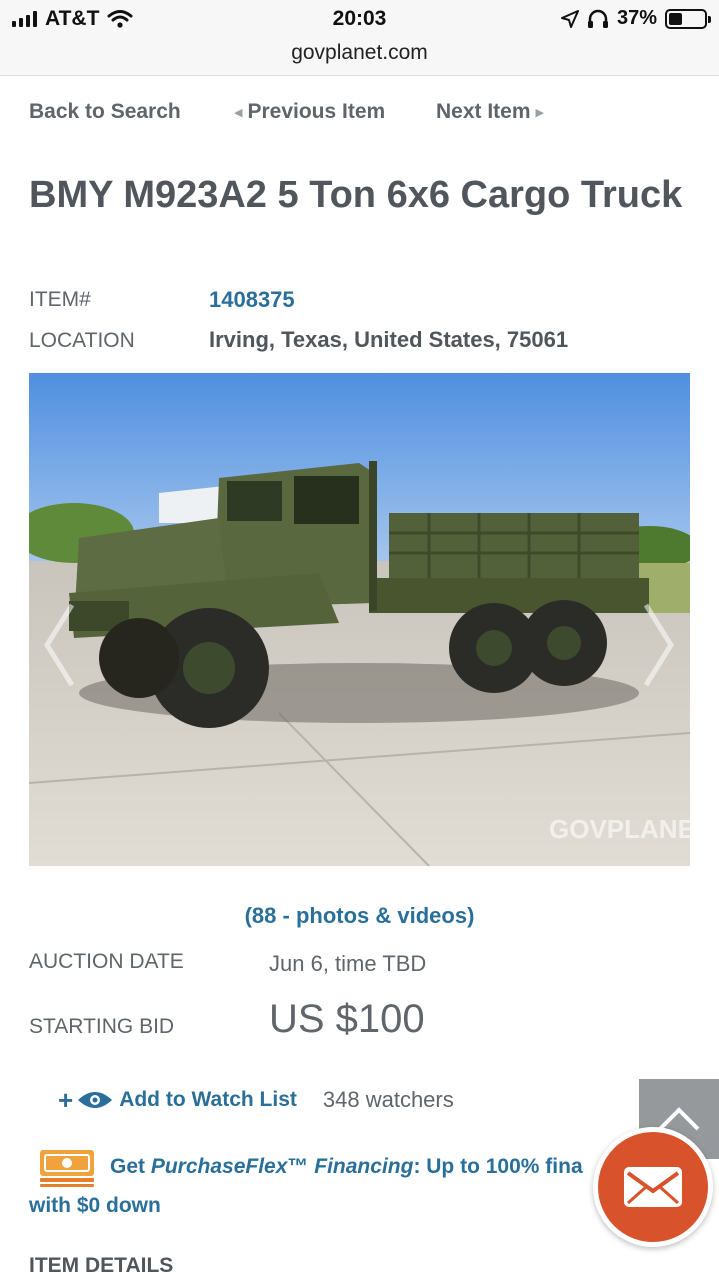 The image size is (719, 1279). Describe the element at coordinates (539, 112) in the screenshot. I see `chevron-right-icon: ▶` at that location.